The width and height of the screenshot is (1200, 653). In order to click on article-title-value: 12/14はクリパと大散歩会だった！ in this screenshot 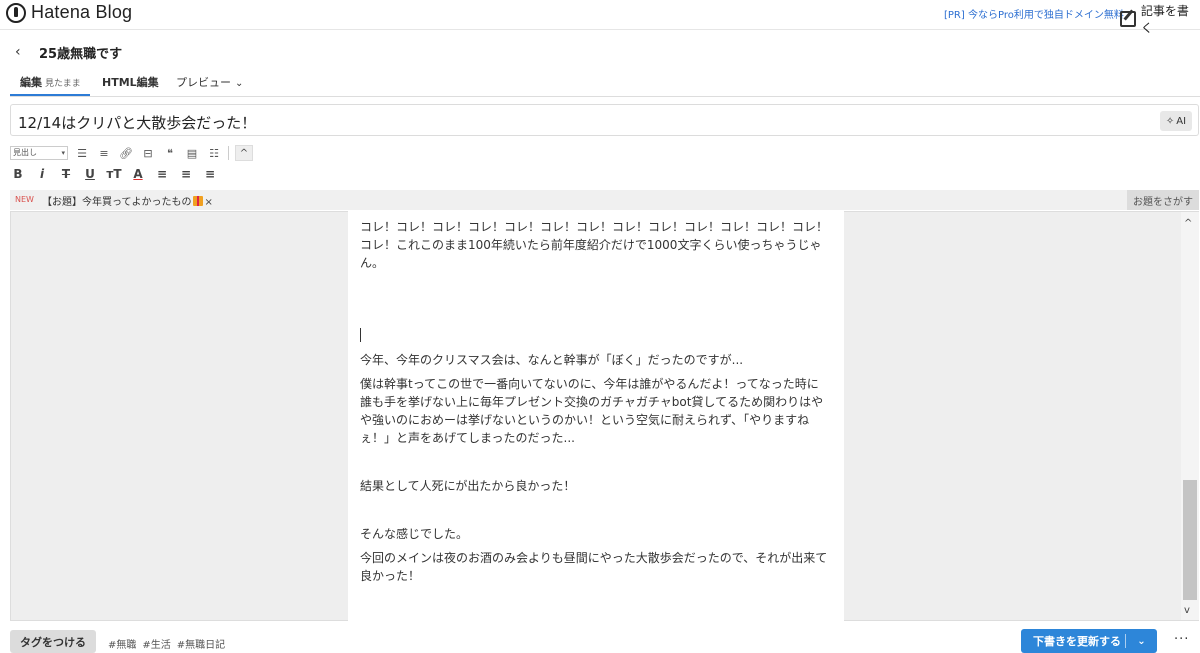, I will do `click(137, 123)`.